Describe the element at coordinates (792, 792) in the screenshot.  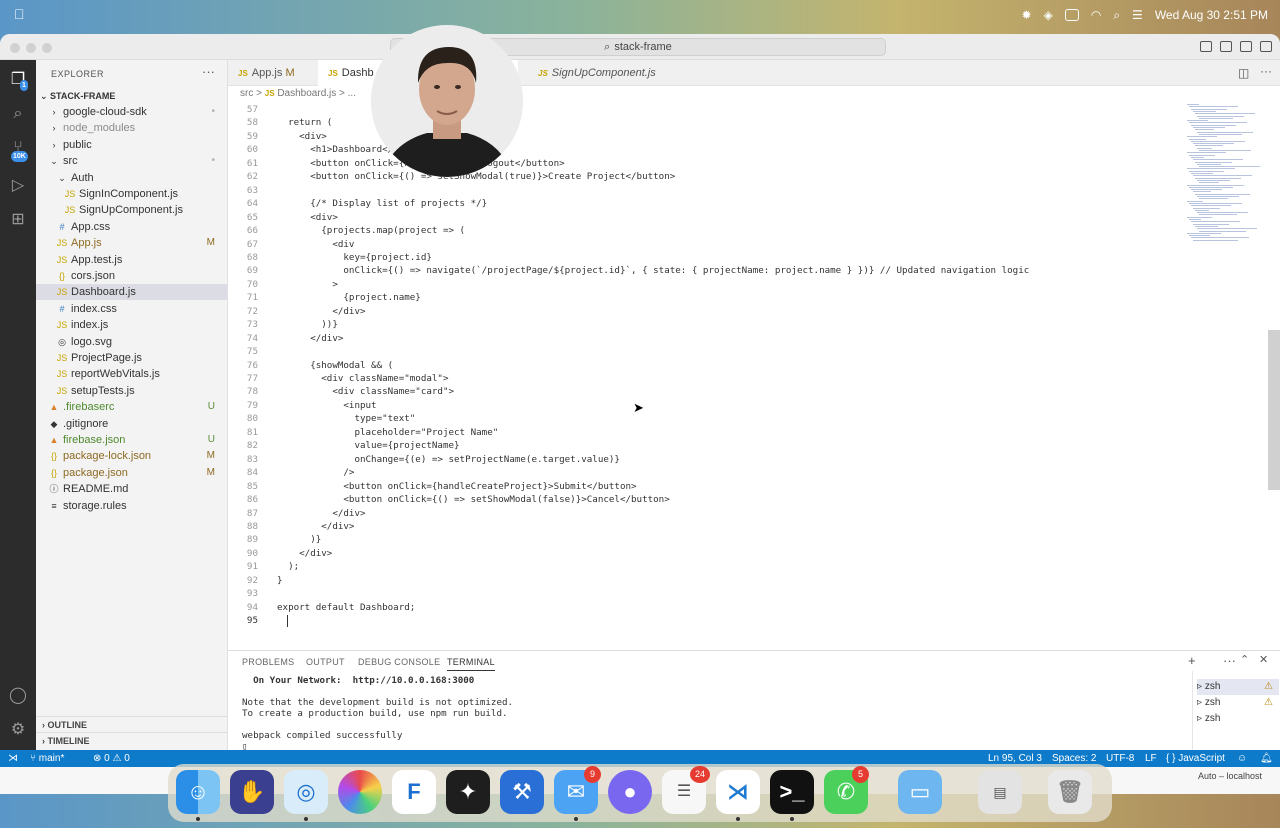
I see `terminal-icon: >_` at that location.